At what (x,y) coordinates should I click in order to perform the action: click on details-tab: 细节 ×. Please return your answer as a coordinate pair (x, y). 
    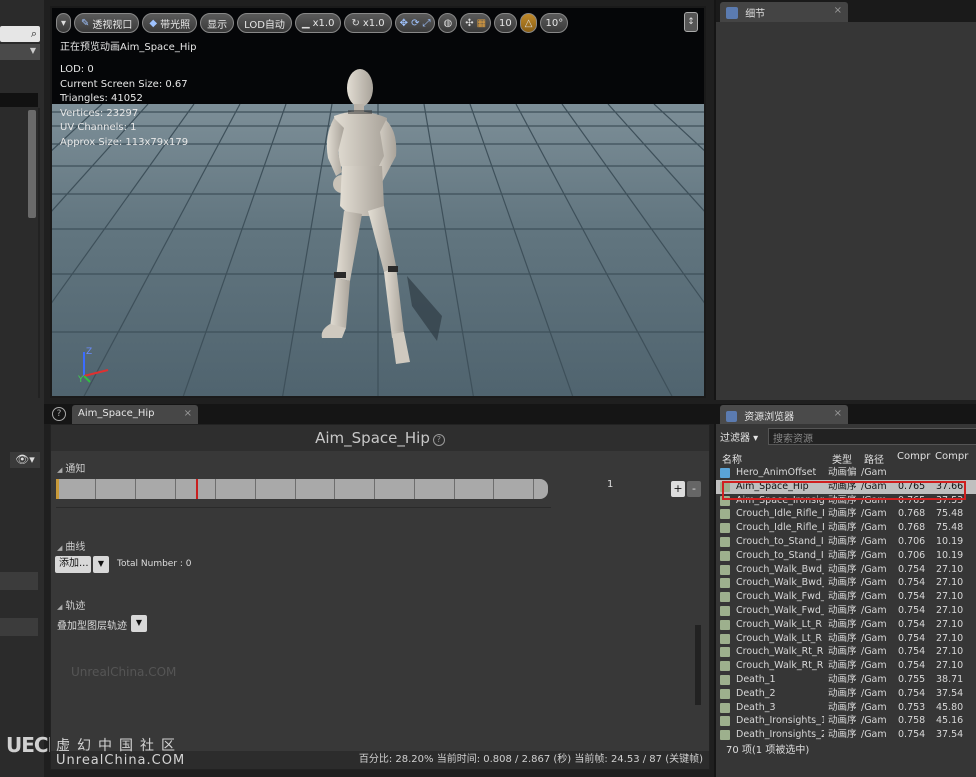
    Looking at the image, I should click on (784, 12).